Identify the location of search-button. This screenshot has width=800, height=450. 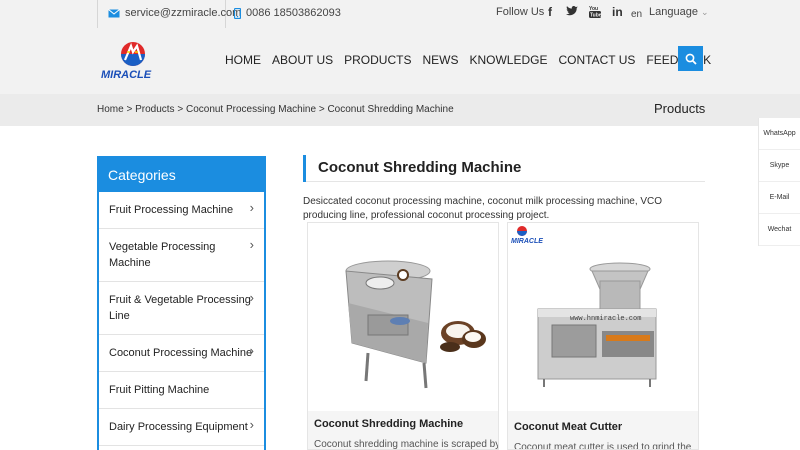
(690, 58).